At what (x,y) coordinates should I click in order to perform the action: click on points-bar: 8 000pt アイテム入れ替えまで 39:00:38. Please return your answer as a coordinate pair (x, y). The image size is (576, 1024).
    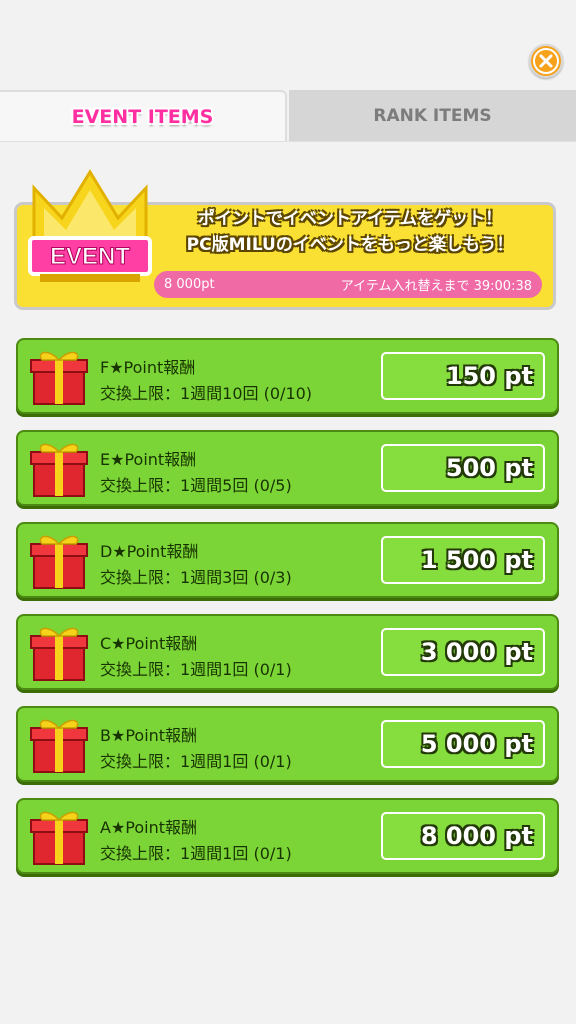
    Looking at the image, I should click on (348, 284).